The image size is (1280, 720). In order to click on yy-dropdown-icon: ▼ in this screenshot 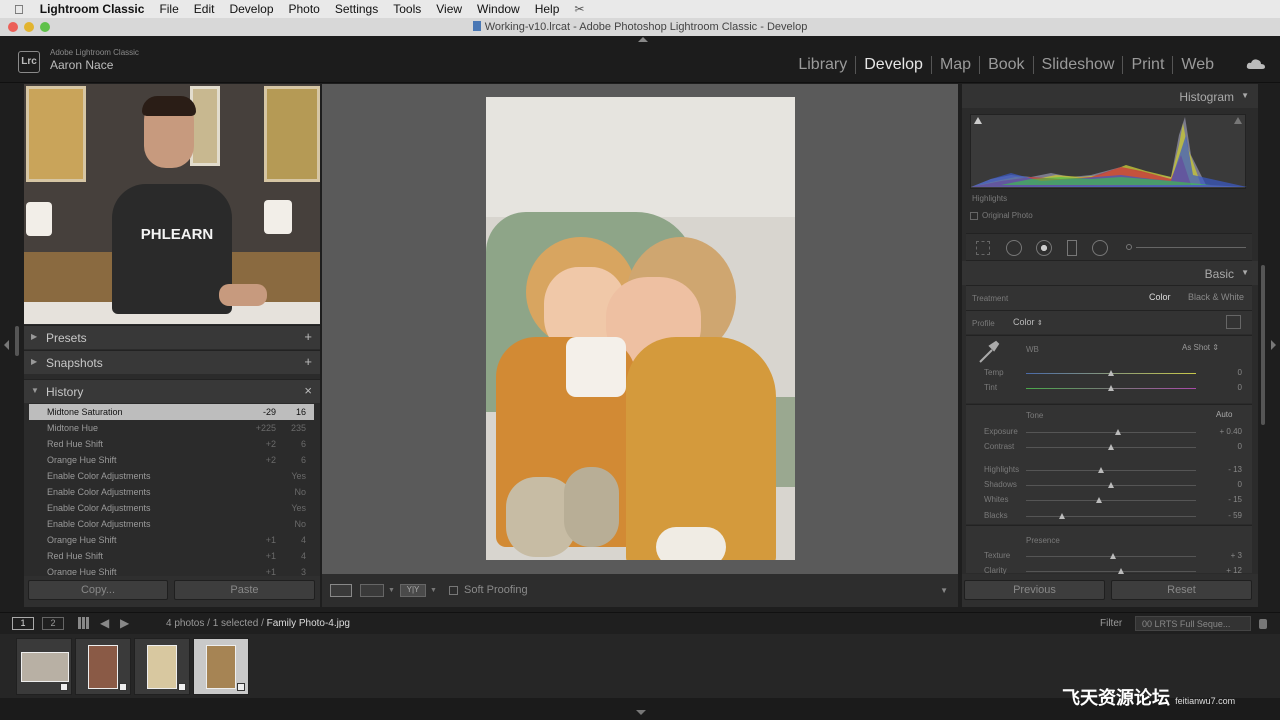, I will do `click(433, 590)`.